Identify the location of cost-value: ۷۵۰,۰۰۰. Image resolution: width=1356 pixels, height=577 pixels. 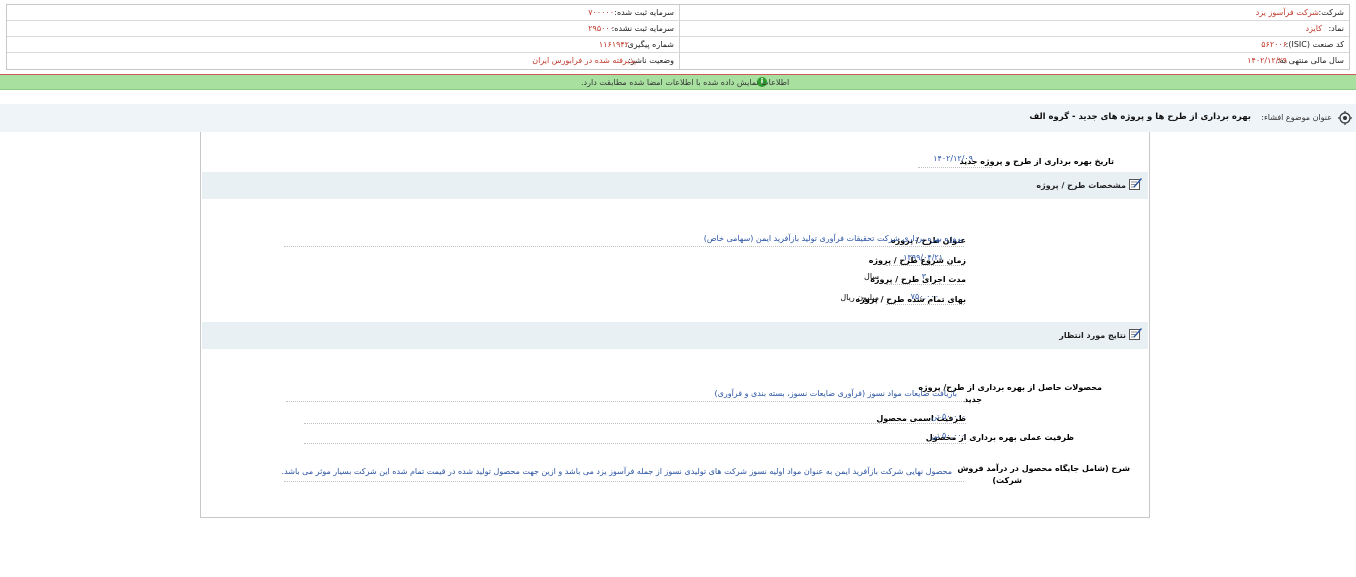
(924, 296).